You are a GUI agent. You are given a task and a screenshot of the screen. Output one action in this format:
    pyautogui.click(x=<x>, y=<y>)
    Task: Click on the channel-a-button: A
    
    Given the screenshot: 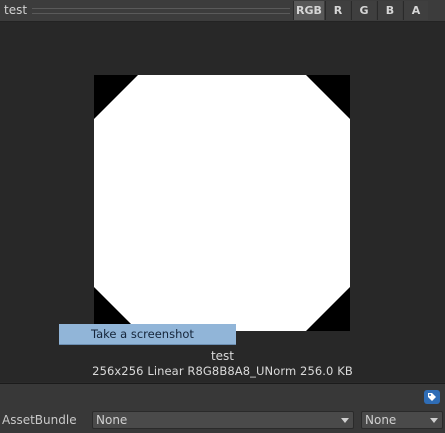 What is the action you would take?
    pyautogui.click(x=415, y=10)
    